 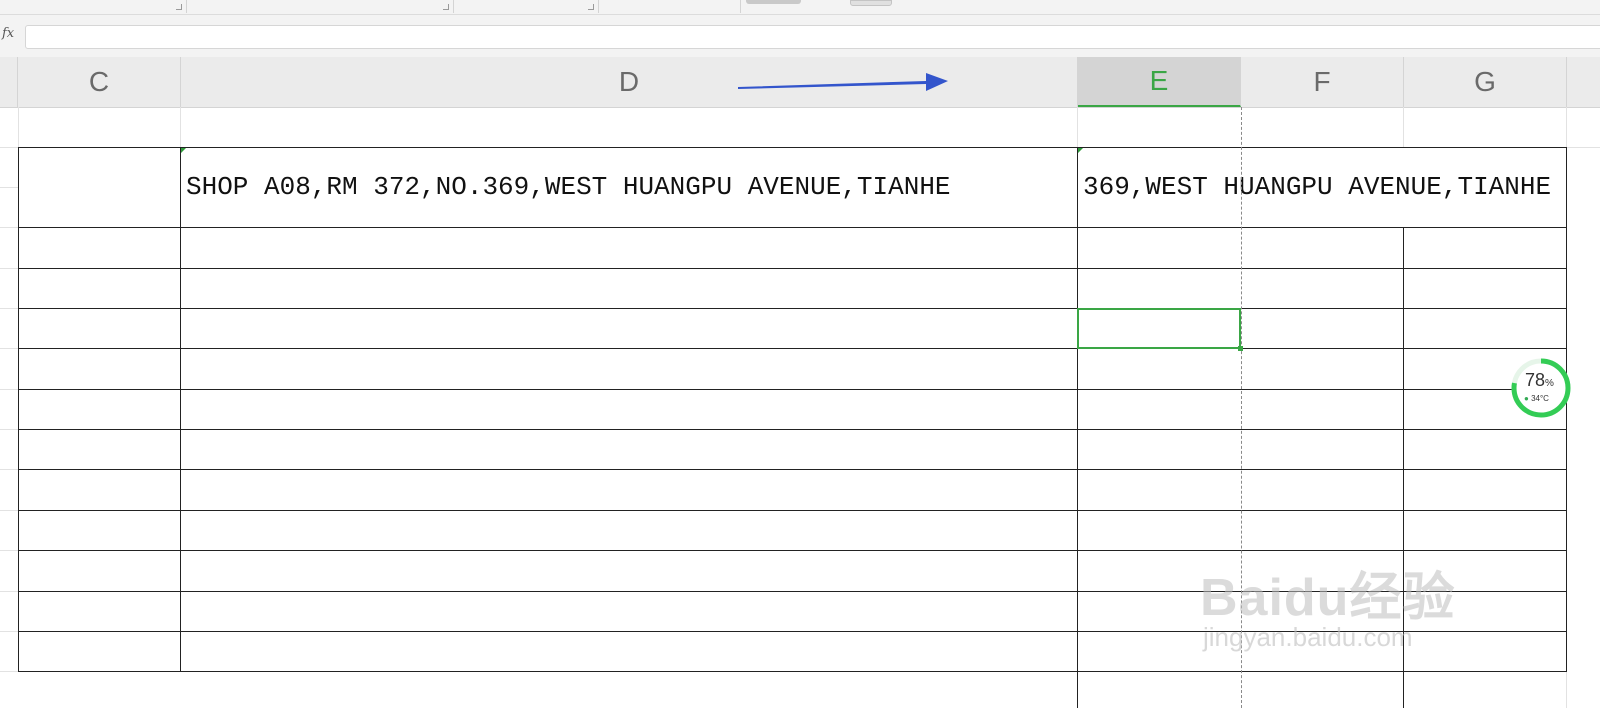 What do you see at coordinates (9, 82) in the screenshot?
I see `row-header-corner` at bounding box center [9, 82].